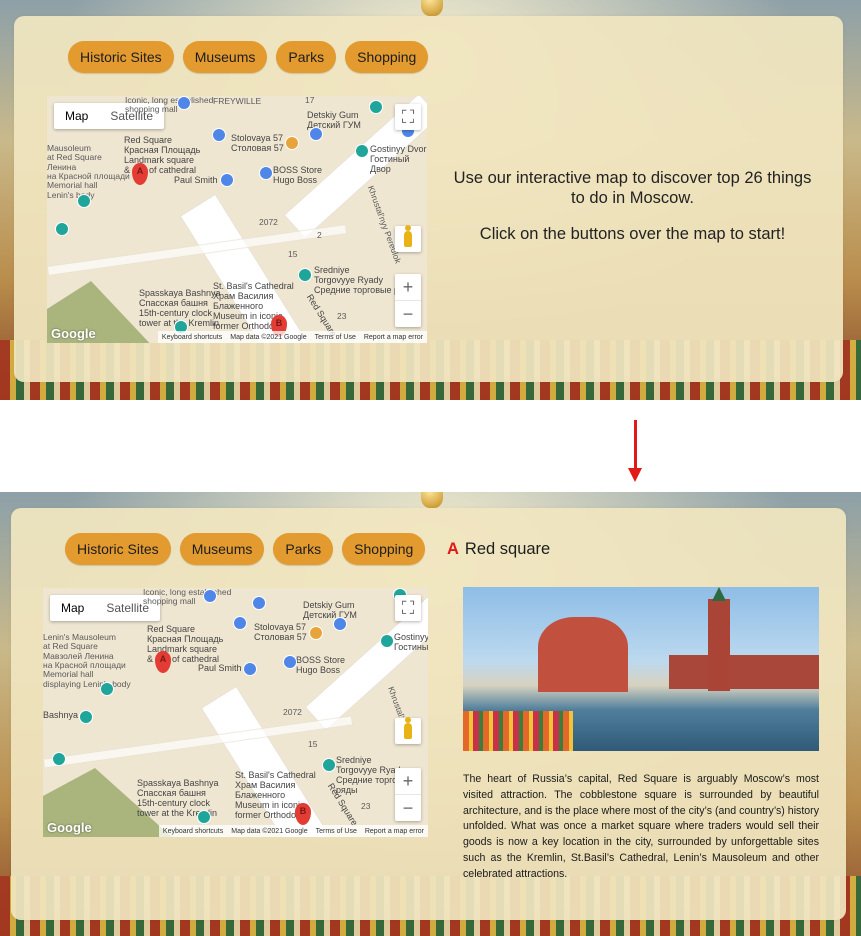  Describe the element at coordinates (583, 654) in the screenshot. I see `cathedral-shape` at that location.